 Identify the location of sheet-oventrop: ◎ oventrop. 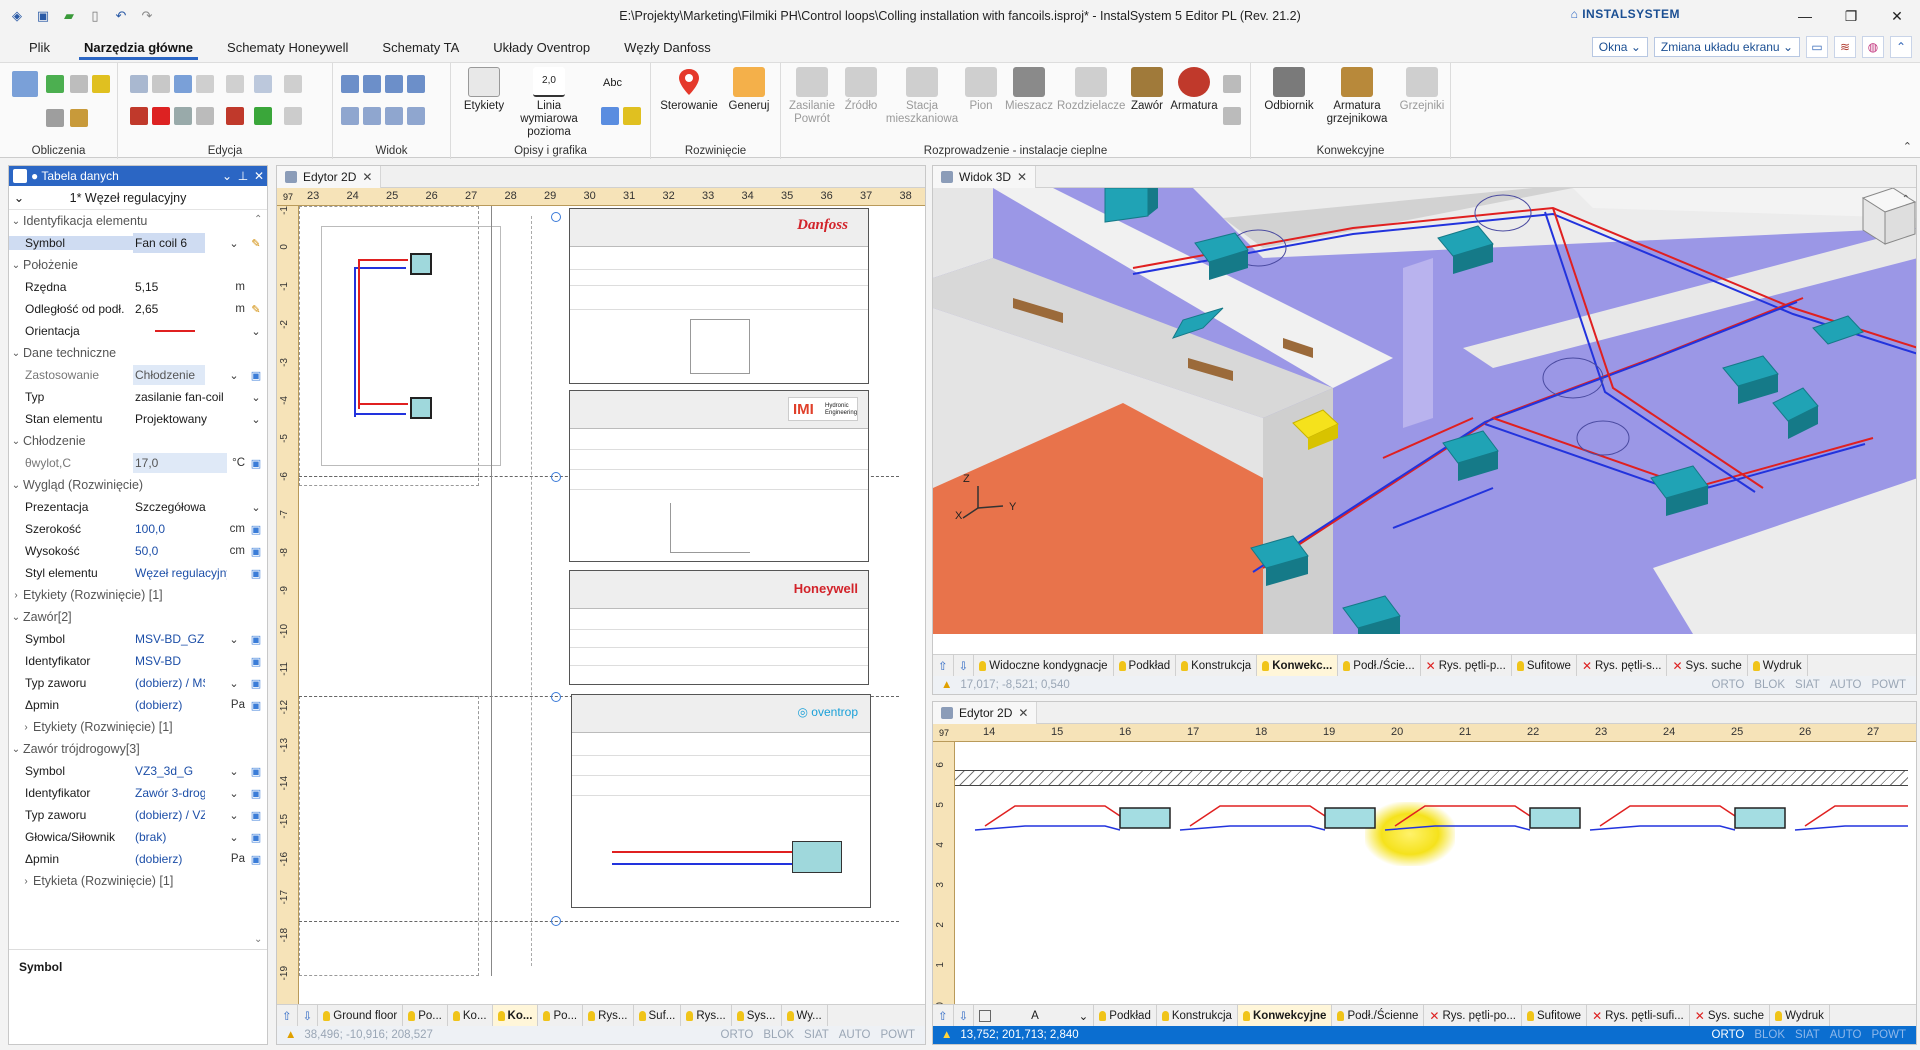
(721, 801).